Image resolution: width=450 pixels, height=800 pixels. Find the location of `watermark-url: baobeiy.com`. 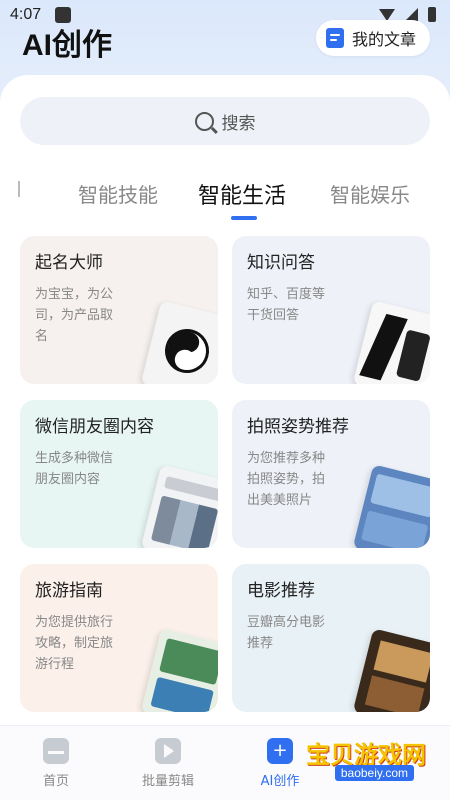

watermark-url: baobeiy.com is located at coordinates (374, 773).